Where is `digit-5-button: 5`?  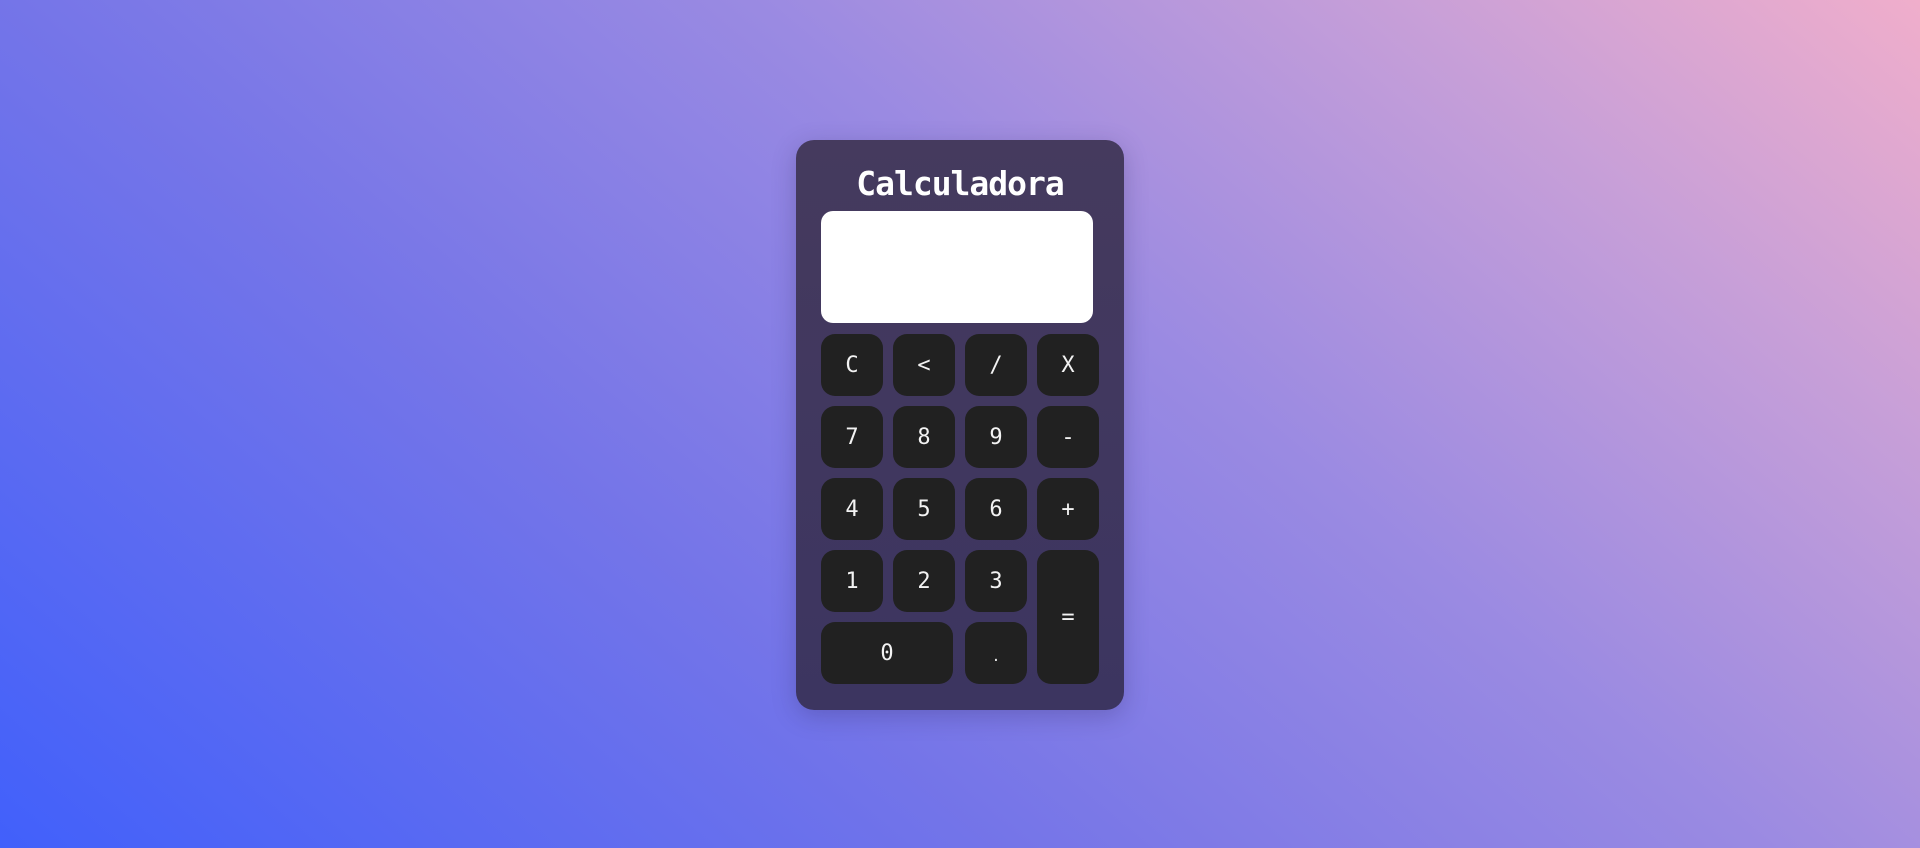 digit-5-button: 5 is located at coordinates (924, 509).